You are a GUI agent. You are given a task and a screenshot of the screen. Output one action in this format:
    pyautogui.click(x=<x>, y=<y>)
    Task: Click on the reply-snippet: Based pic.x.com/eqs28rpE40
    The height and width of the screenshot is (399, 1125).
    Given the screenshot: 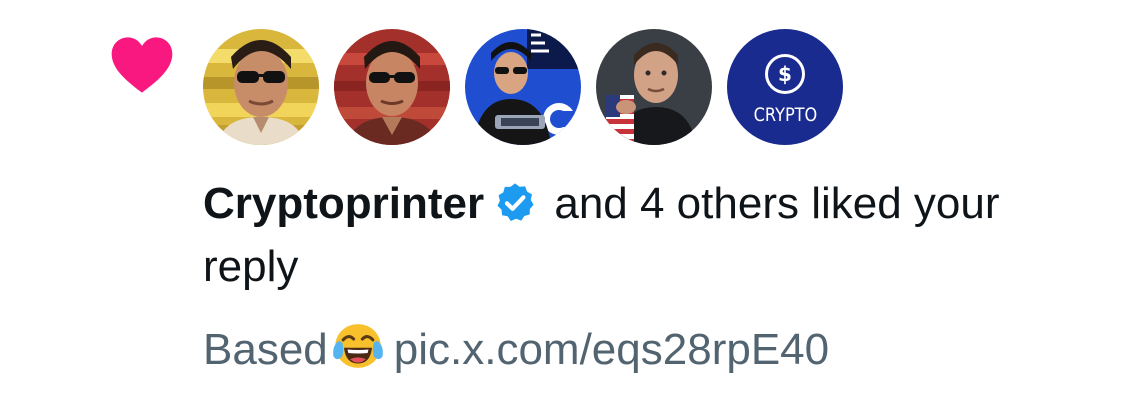 What is the action you would take?
    pyautogui.click(x=516, y=349)
    